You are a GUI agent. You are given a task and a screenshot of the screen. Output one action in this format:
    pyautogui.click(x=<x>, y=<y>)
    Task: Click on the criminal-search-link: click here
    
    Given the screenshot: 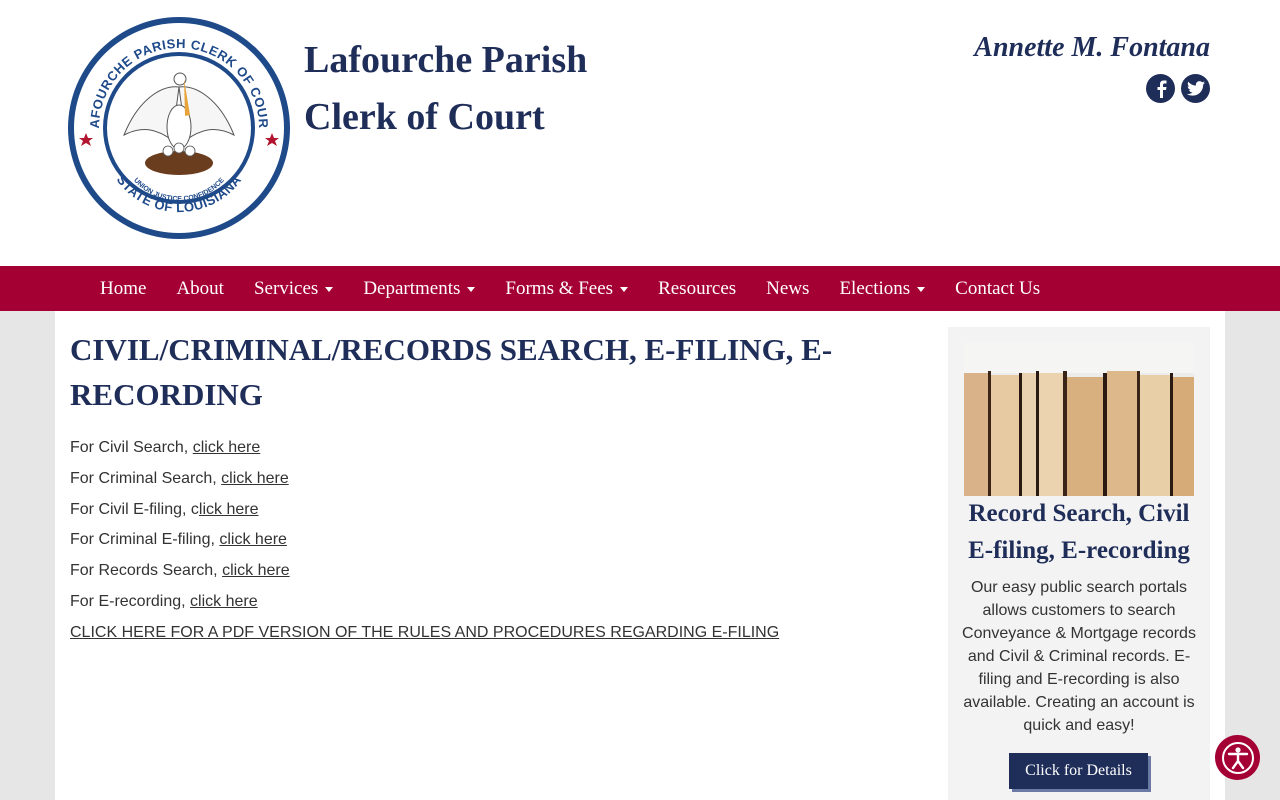 What is the action you would take?
    pyautogui.click(x=255, y=478)
    